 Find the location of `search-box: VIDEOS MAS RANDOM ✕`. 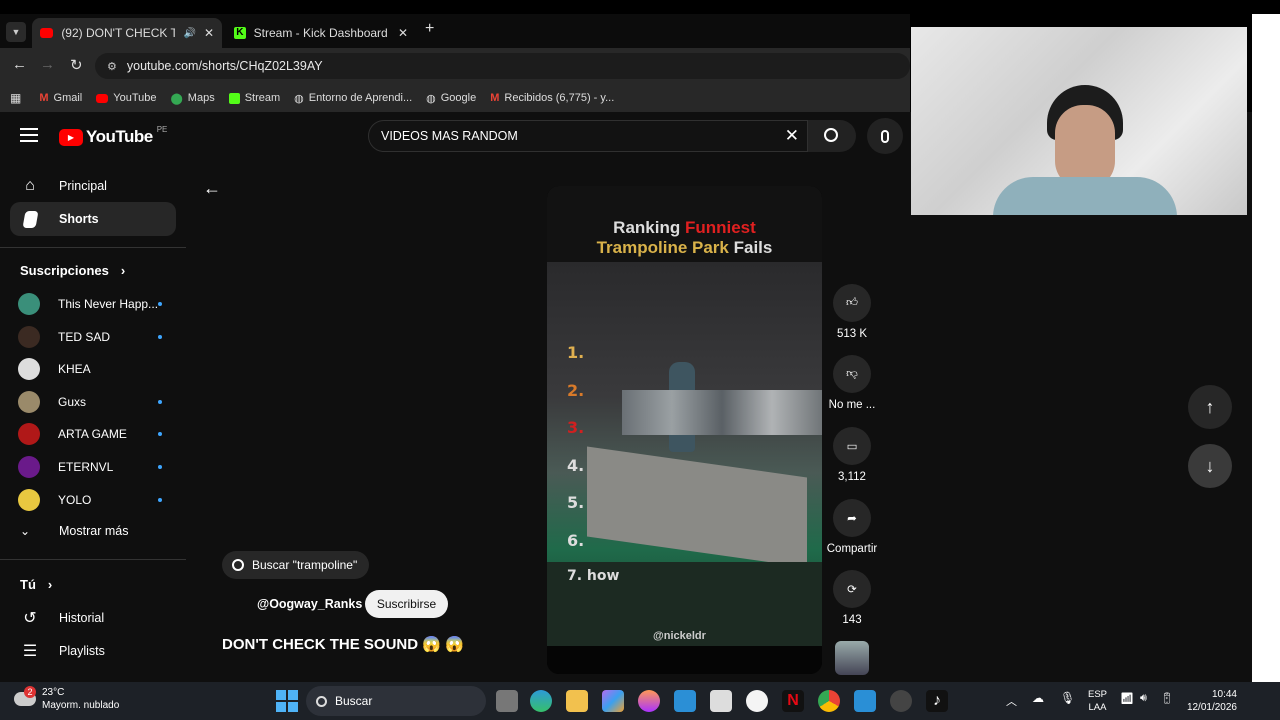

search-box: VIDEOS MAS RANDOM ✕ is located at coordinates (588, 136).